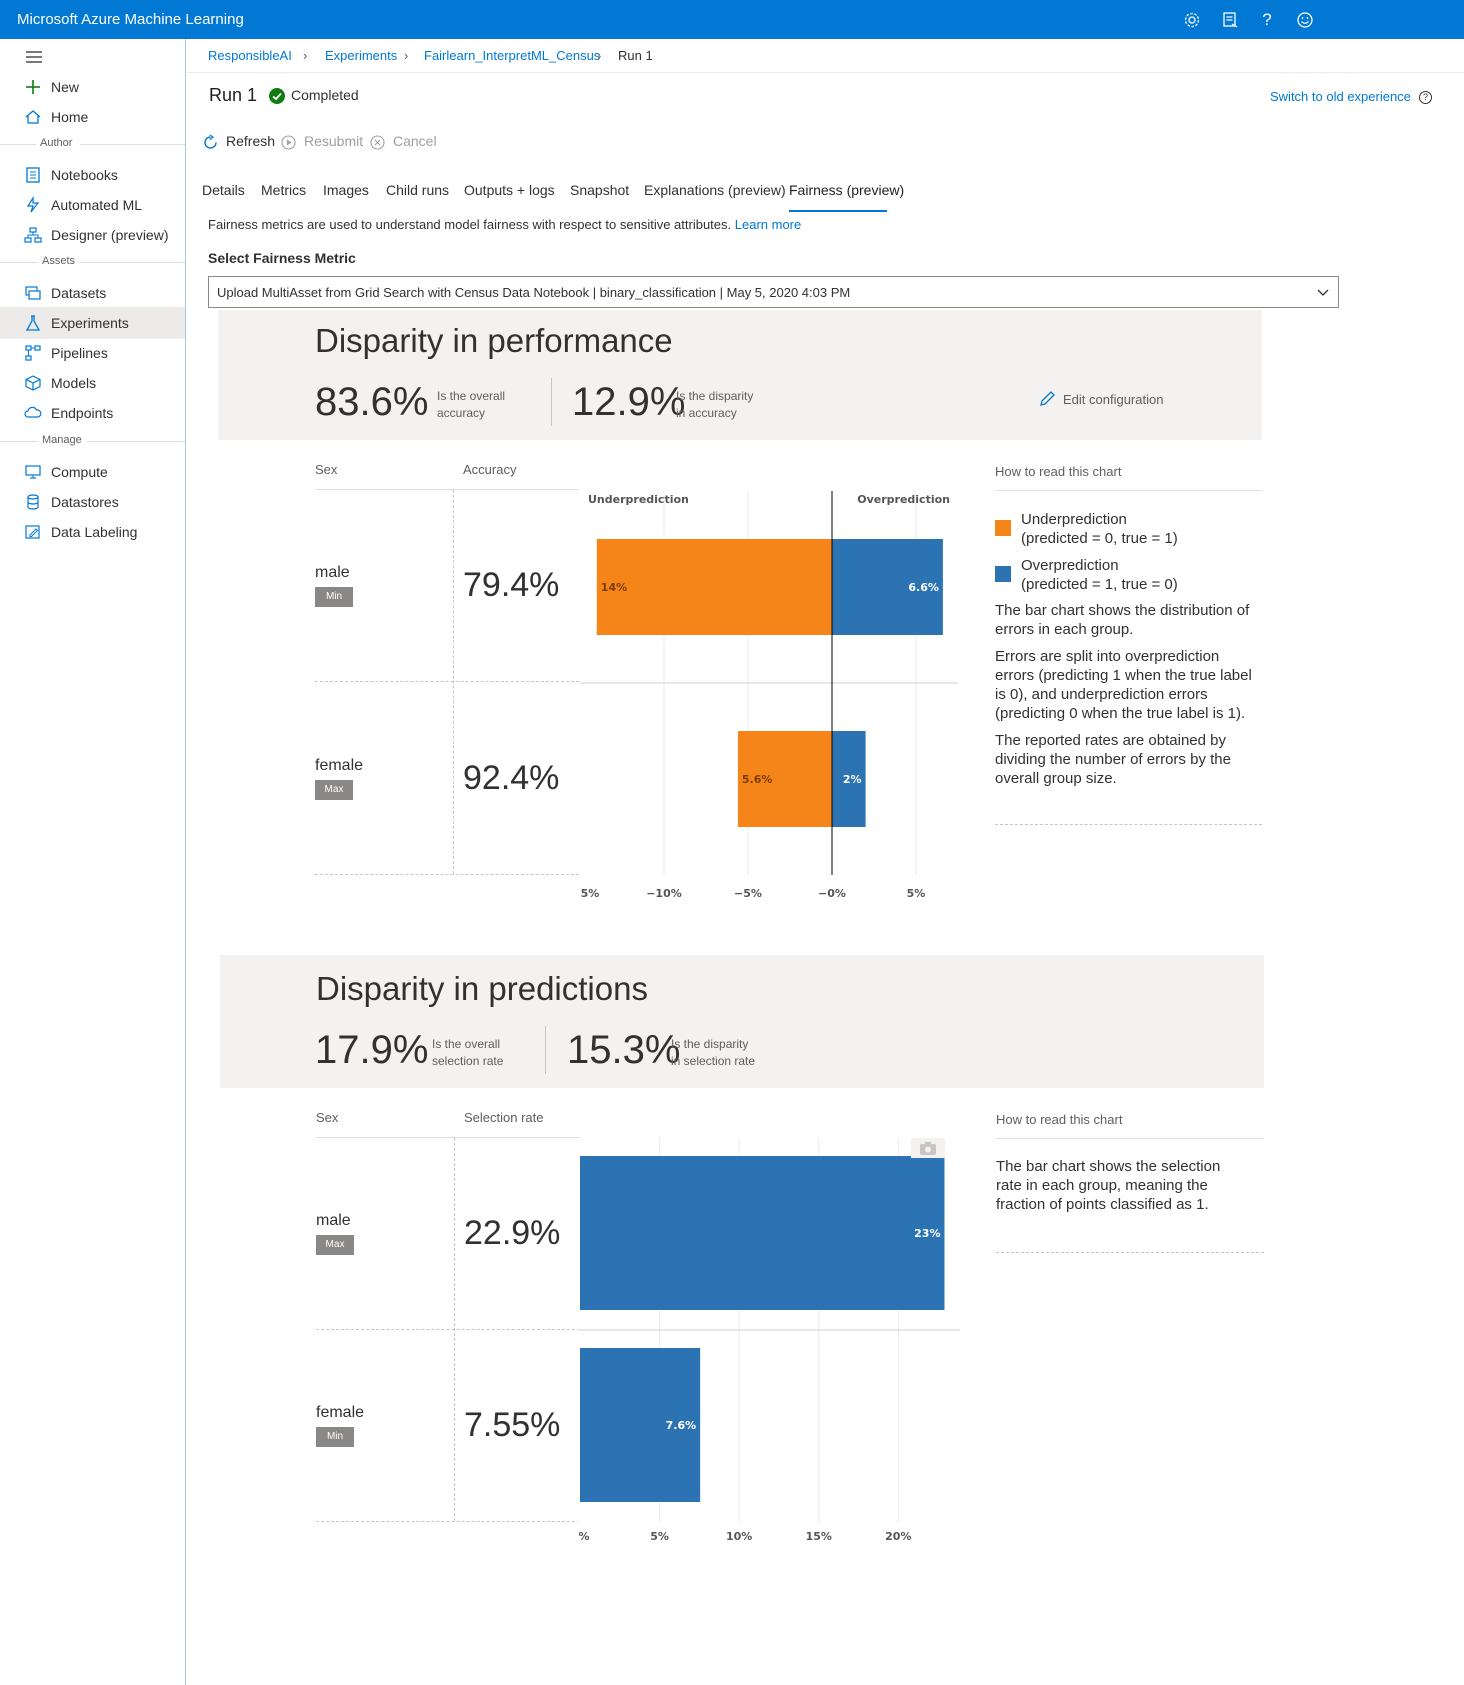 The height and width of the screenshot is (1685, 1464). I want to click on overall-selection-rate-value: 17.9%, so click(372, 1050).